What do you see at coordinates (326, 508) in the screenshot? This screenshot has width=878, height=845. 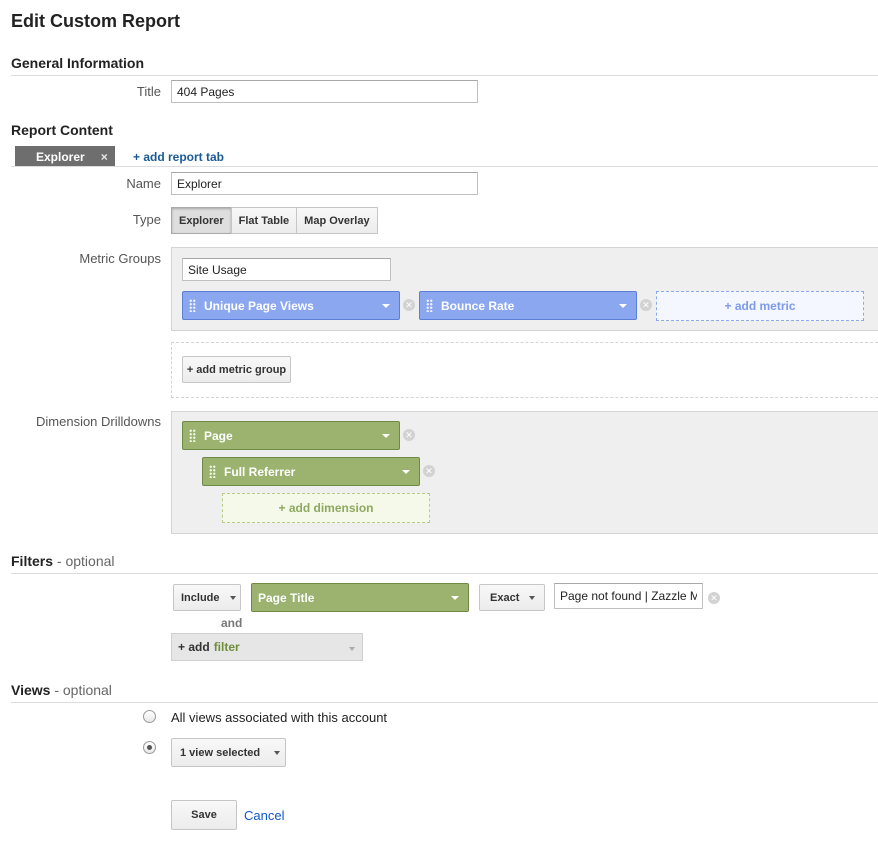 I see `add-dimension-button: + add dimension` at bounding box center [326, 508].